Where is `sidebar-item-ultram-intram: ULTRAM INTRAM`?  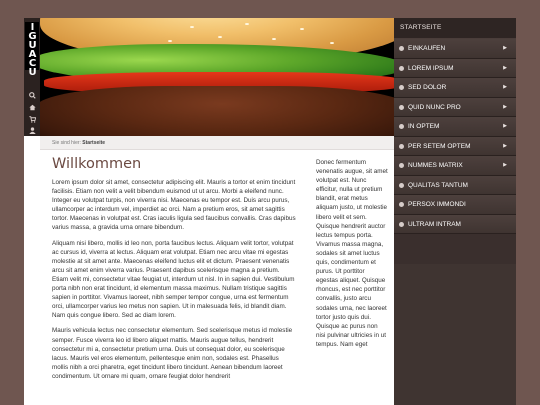
sidebar-item-ultram-intram: ULTRAM INTRAM is located at coordinates (455, 224).